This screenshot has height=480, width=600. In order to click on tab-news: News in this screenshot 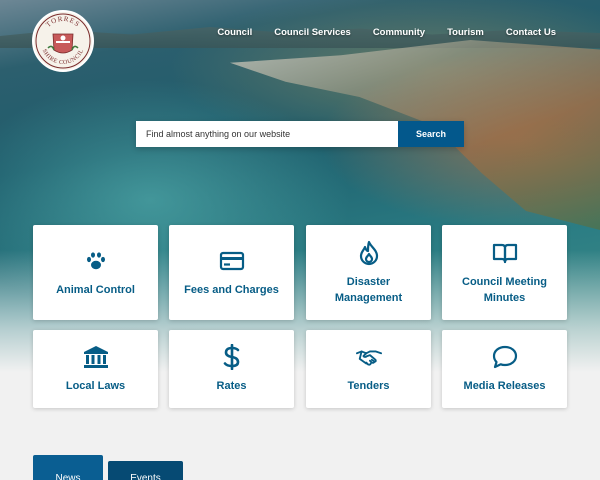, I will do `click(68, 467)`.